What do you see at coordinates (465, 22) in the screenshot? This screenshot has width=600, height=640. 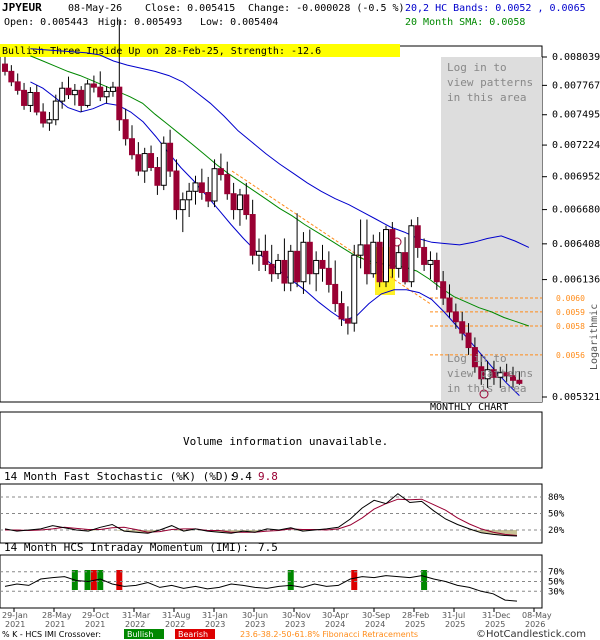 I see `sma-label: 20 Month SMA: 0.0058` at bounding box center [465, 22].